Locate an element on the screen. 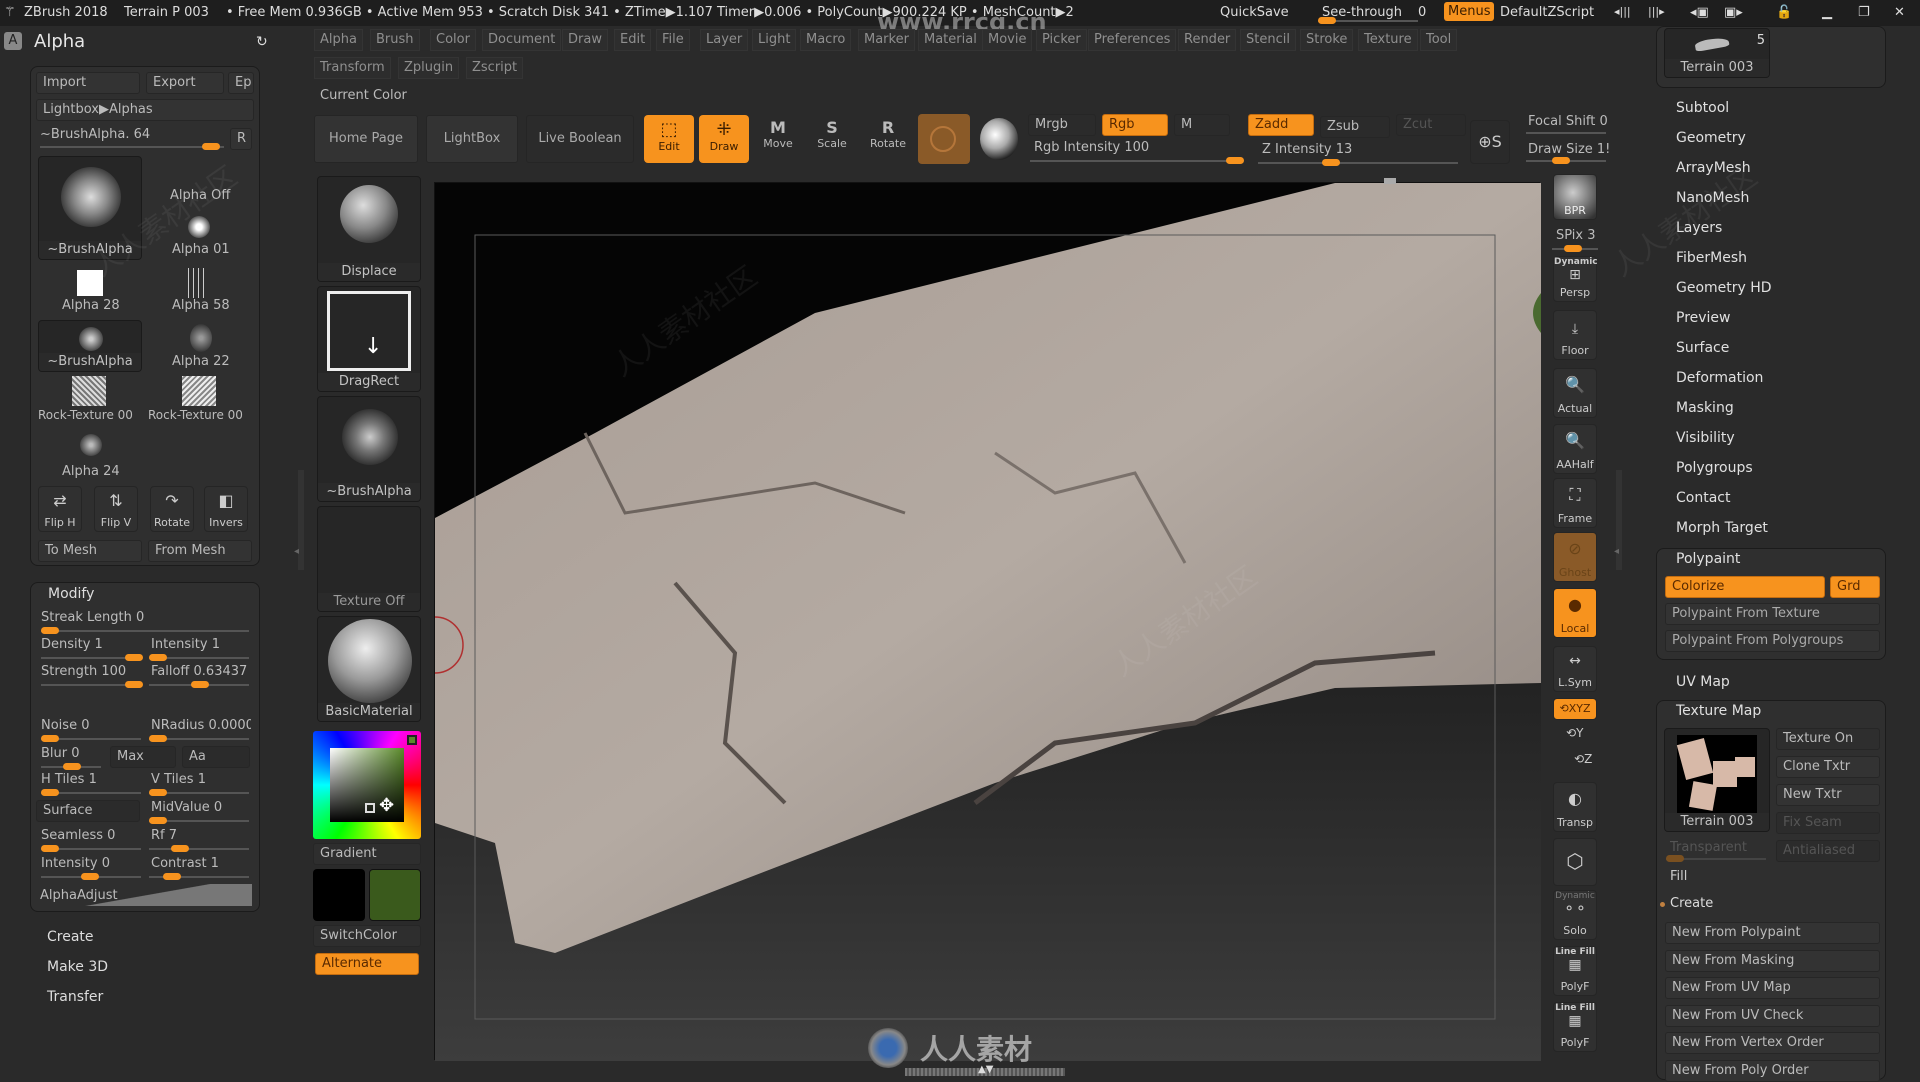 Image resolution: width=1920 pixels, height=1082 pixels. intensity-adjust-slider is located at coordinates (91, 876).